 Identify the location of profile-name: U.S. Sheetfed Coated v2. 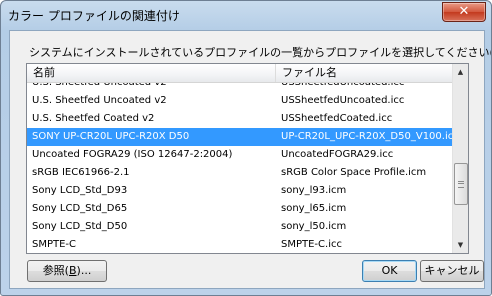
(93, 118).